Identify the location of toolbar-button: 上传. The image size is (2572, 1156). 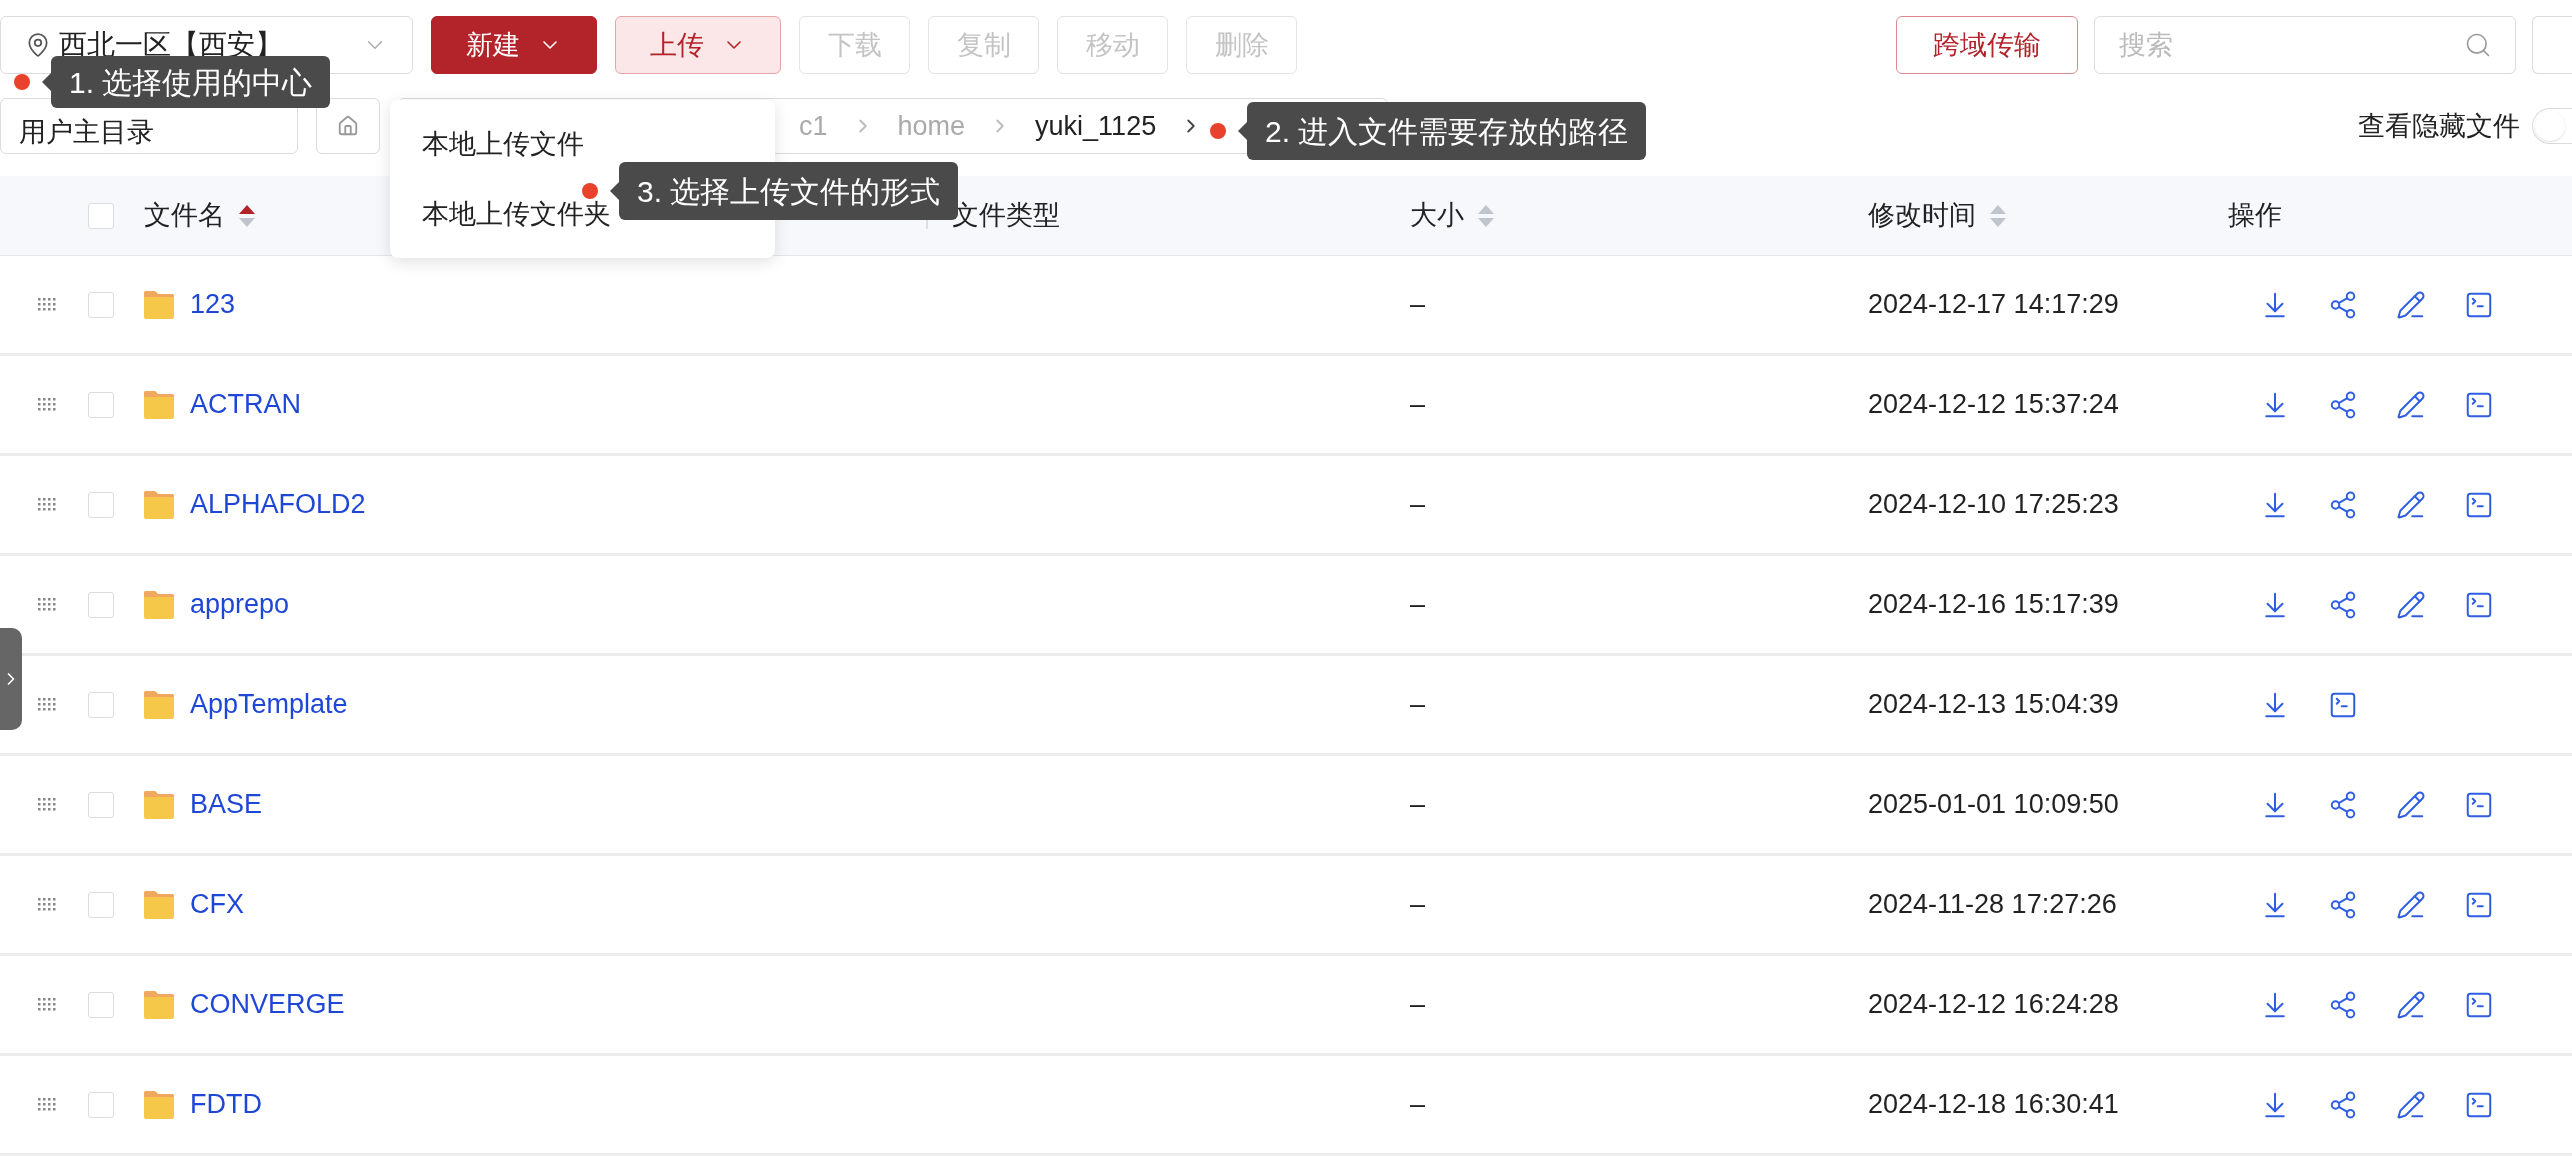
(698, 45).